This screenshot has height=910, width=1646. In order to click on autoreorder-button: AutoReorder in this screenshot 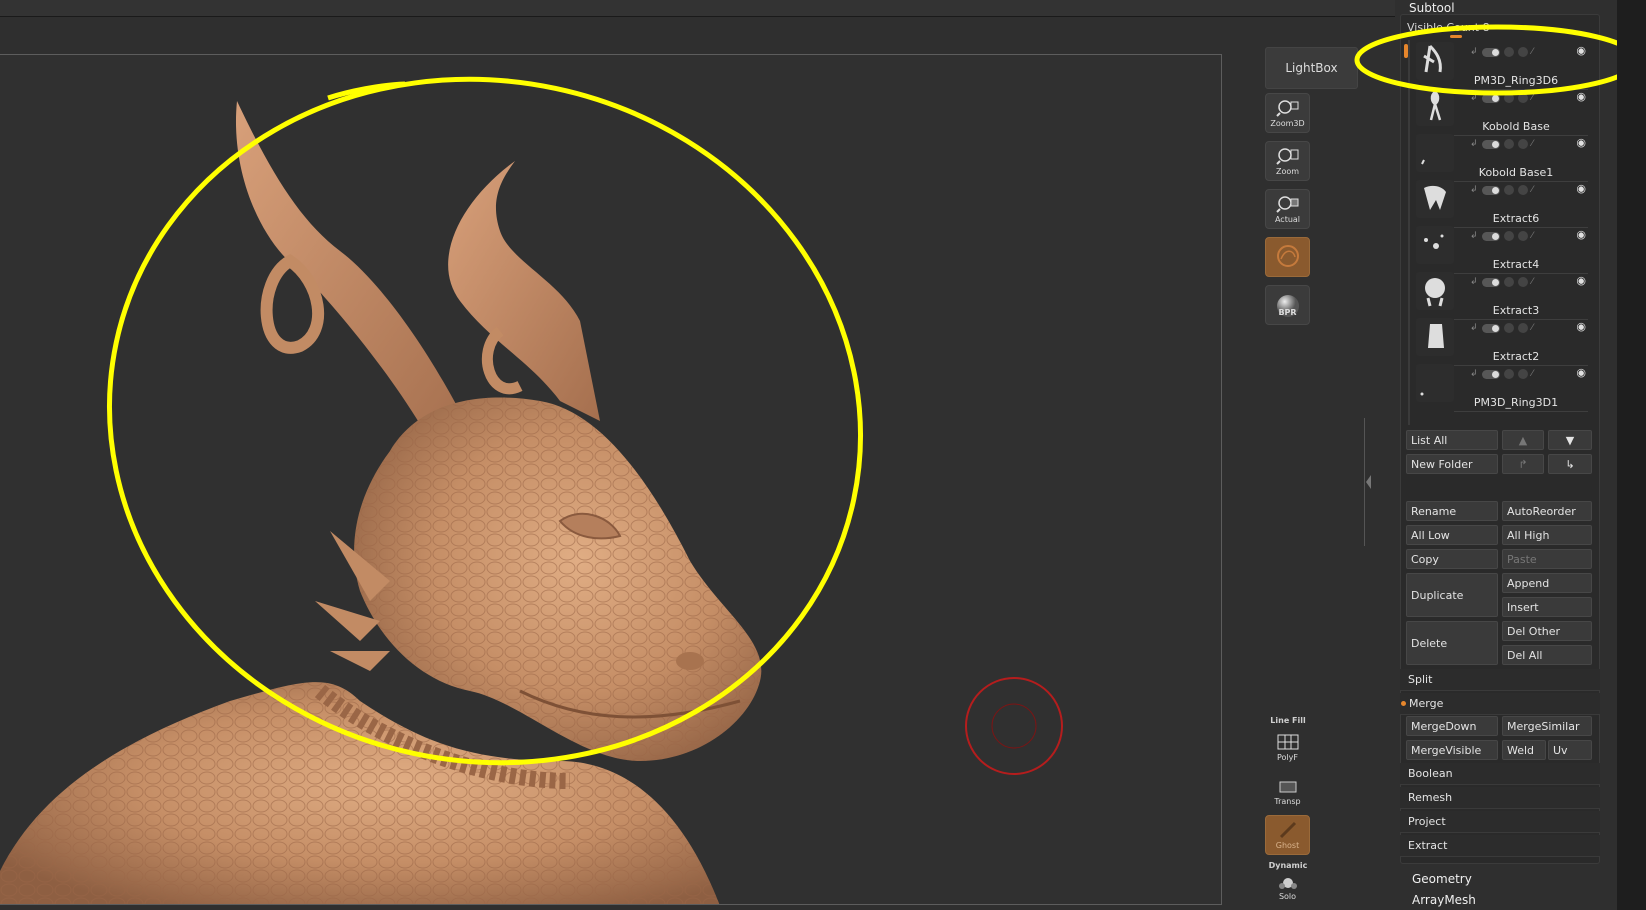, I will do `click(1547, 511)`.